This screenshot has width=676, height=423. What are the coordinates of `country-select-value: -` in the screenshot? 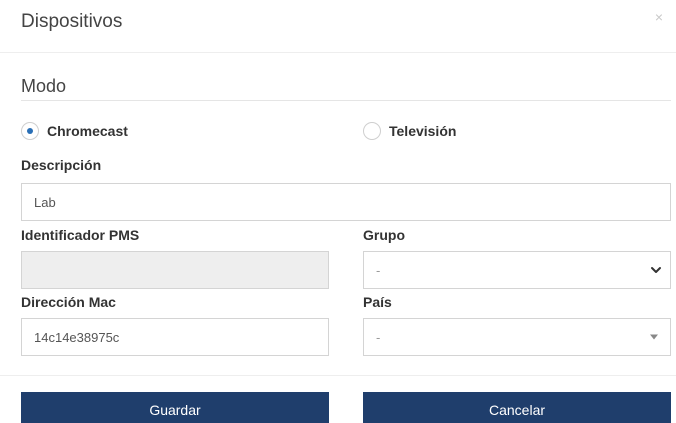 It's located at (378, 337).